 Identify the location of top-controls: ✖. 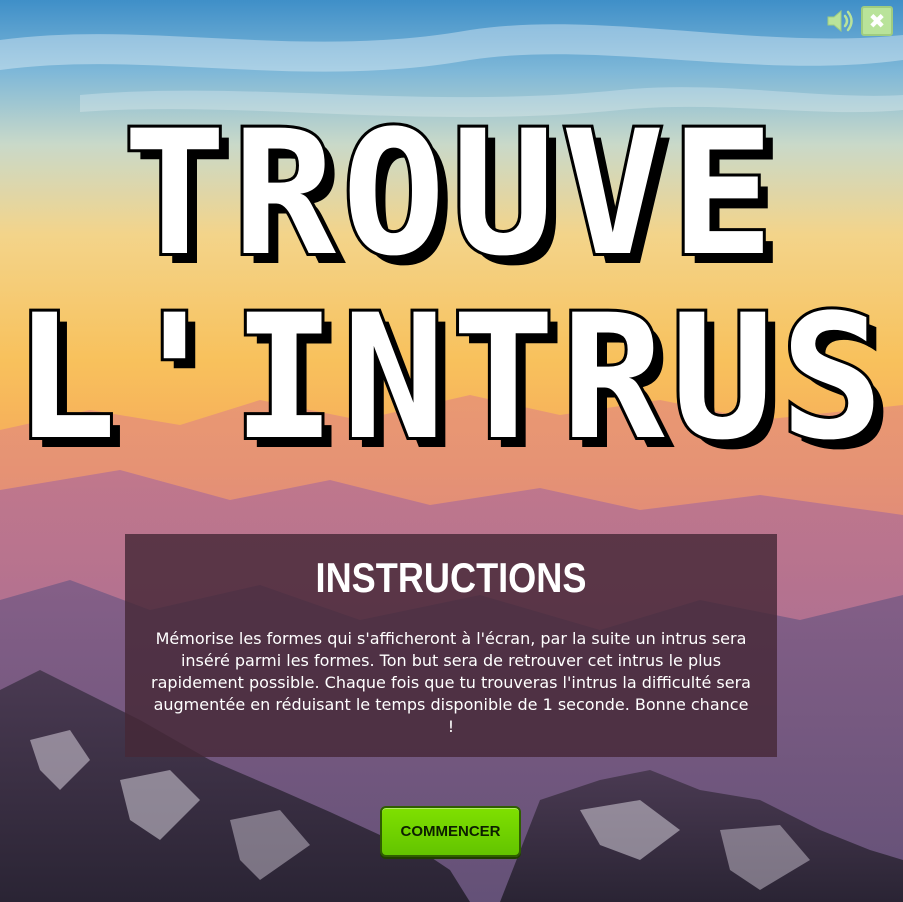
(859, 21).